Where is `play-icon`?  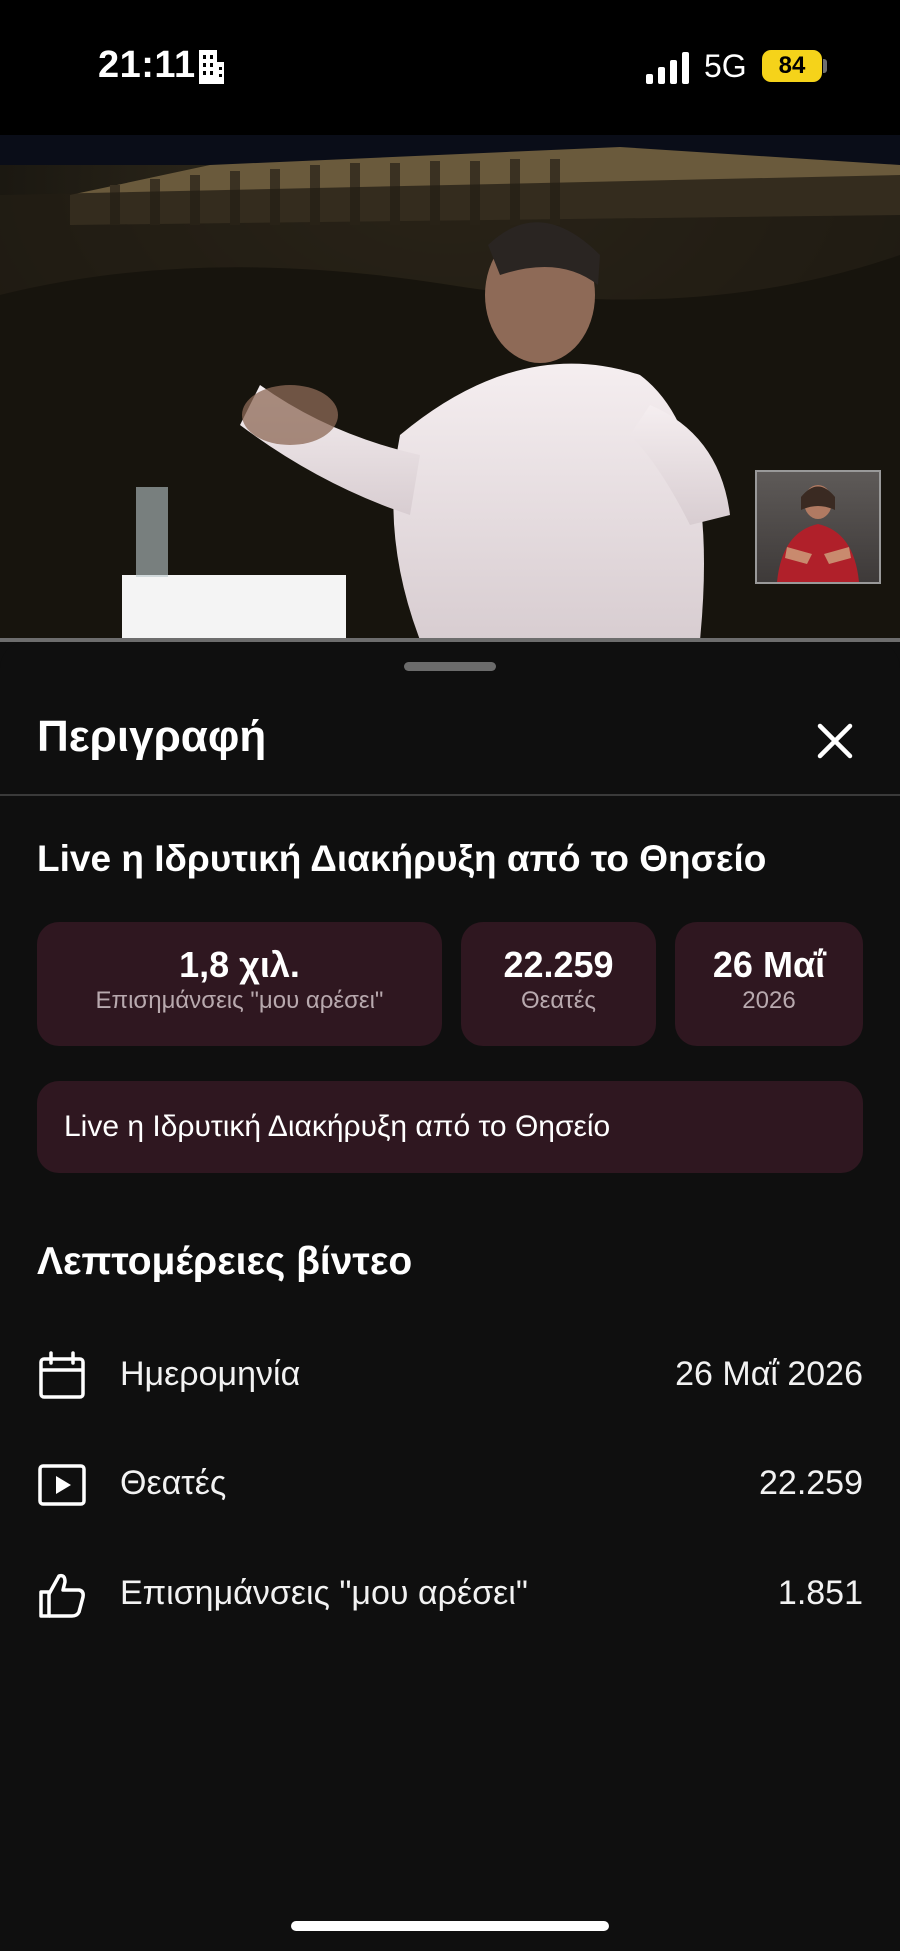 play-icon is located at coordinates (62, 1485).